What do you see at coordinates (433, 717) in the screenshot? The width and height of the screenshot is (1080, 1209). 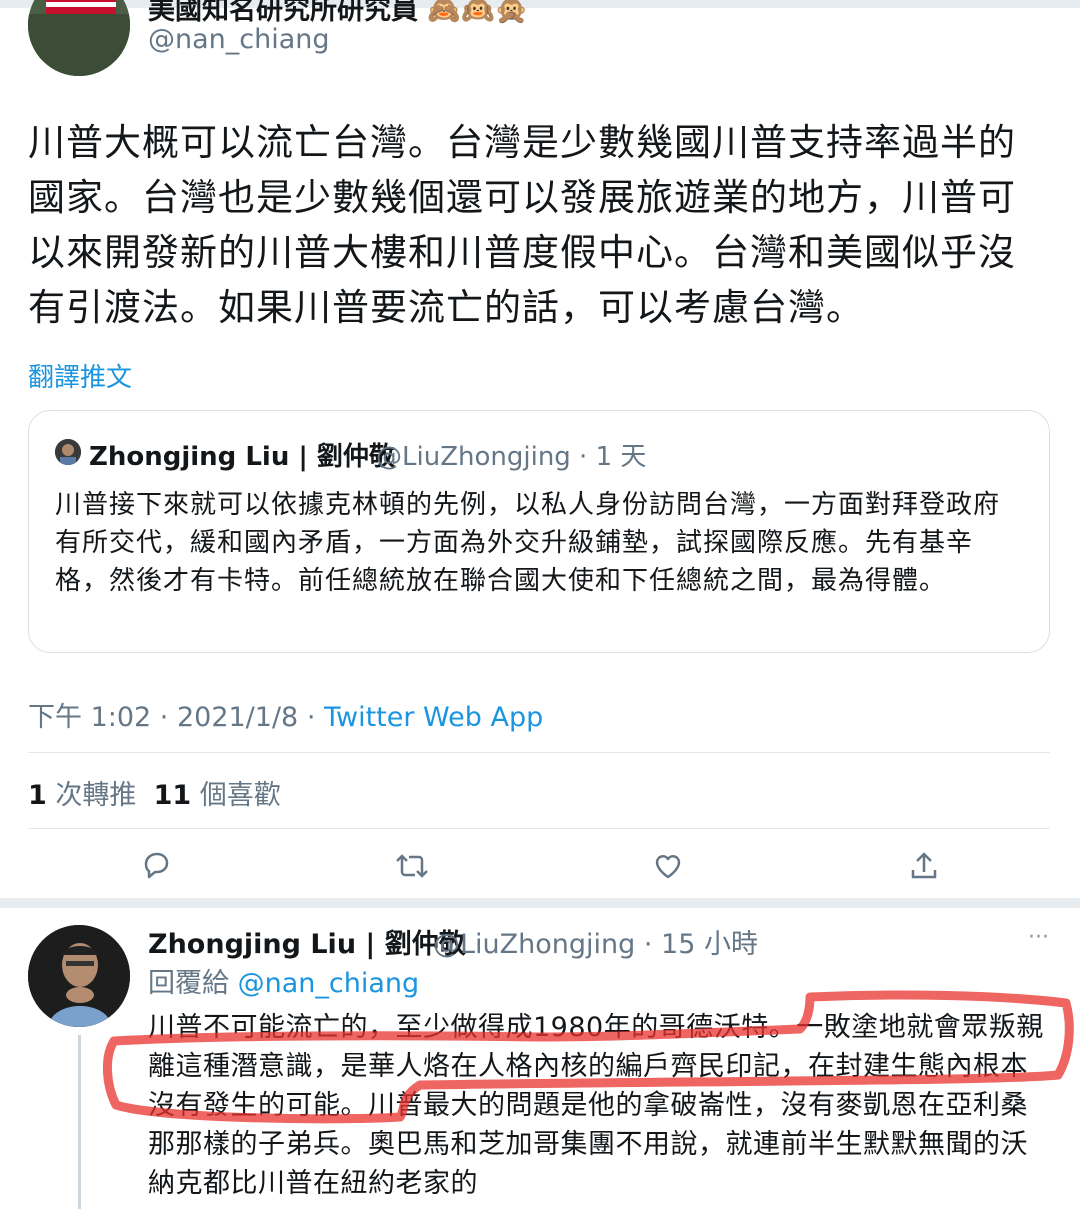 I see `tweet-source-link: Twitter Web App` at bounding box center [433, 717].